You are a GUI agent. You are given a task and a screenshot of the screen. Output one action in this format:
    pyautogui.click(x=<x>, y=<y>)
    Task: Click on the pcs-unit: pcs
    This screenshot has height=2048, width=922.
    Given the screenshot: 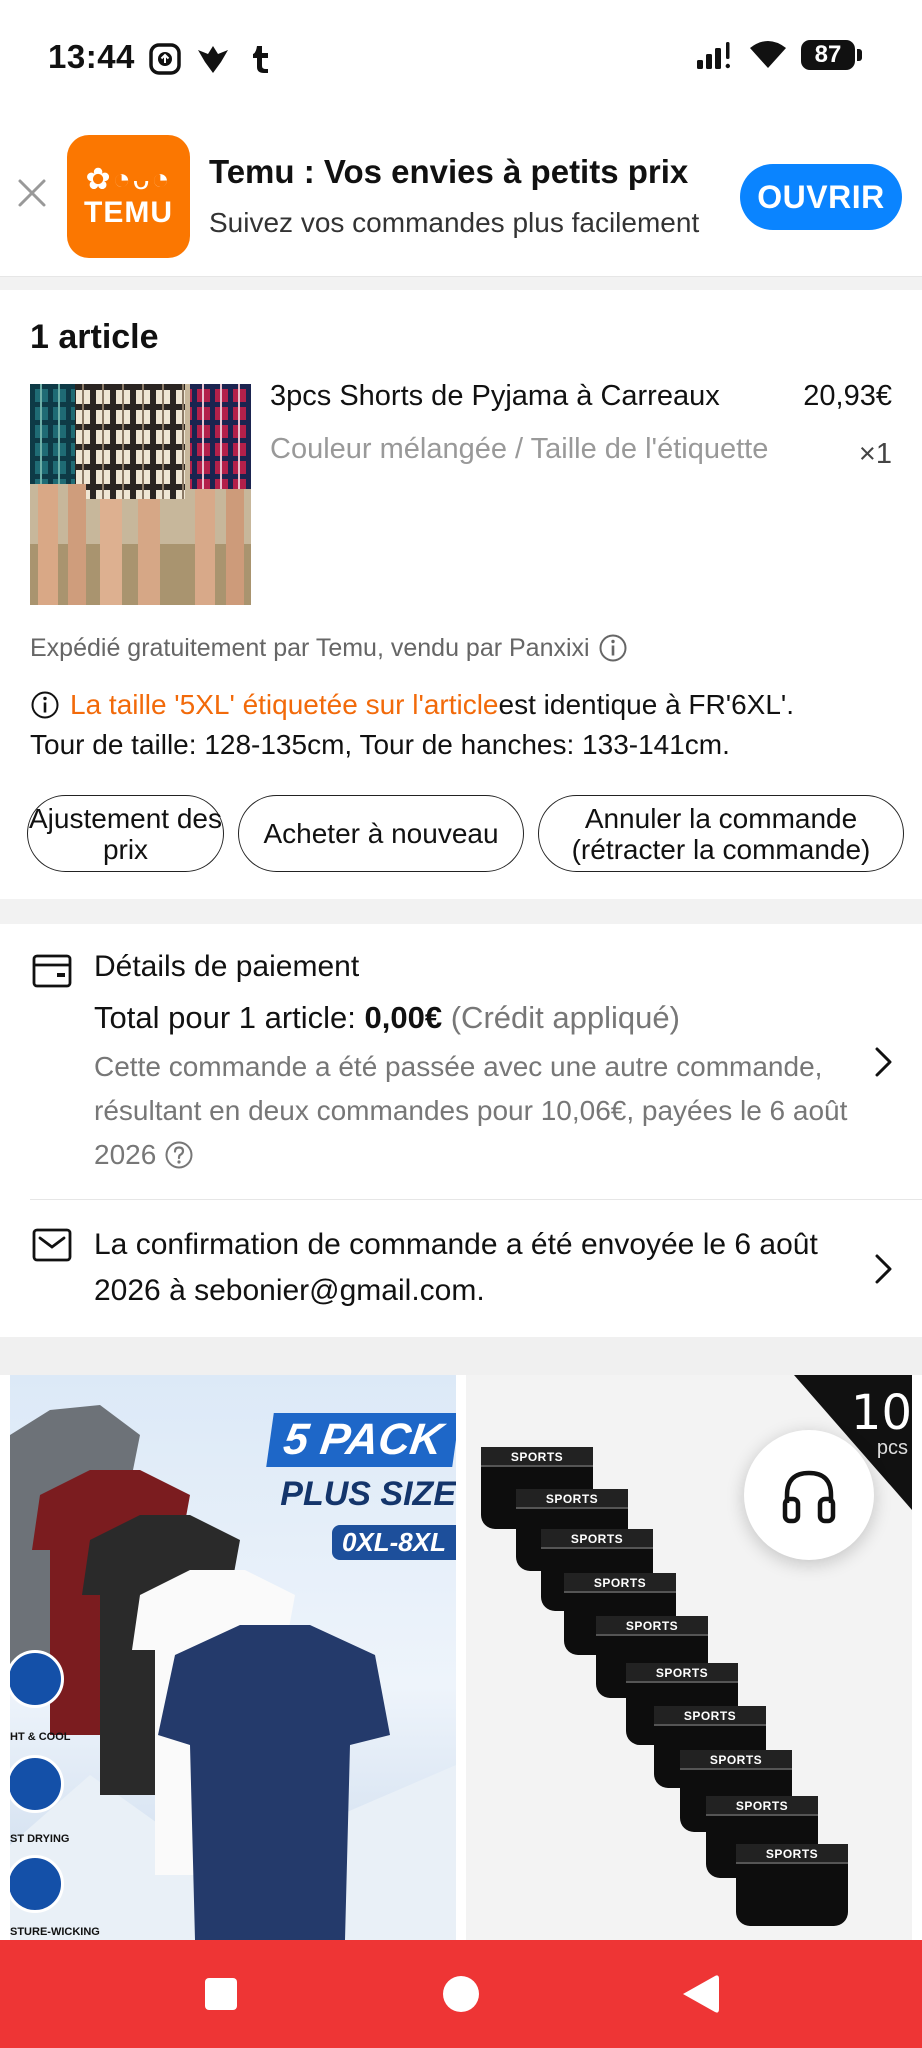 What is the action you would take?
    pyautogui.click(x=892, y=1448)
    